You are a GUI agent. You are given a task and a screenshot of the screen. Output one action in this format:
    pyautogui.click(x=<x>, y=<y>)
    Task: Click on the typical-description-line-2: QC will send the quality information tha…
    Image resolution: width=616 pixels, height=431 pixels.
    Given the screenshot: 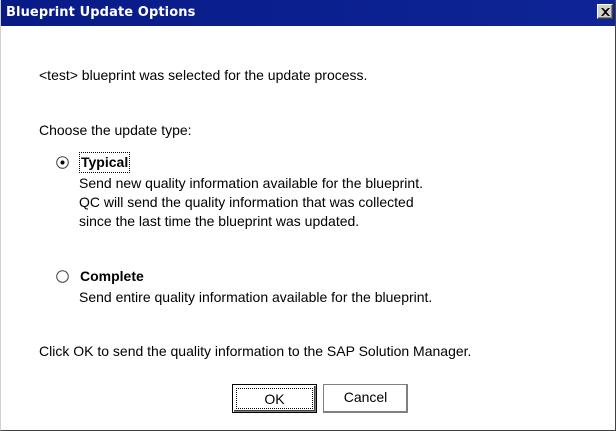 What is the action you would take?
    pyautogui.click(x=246, y=202)
    